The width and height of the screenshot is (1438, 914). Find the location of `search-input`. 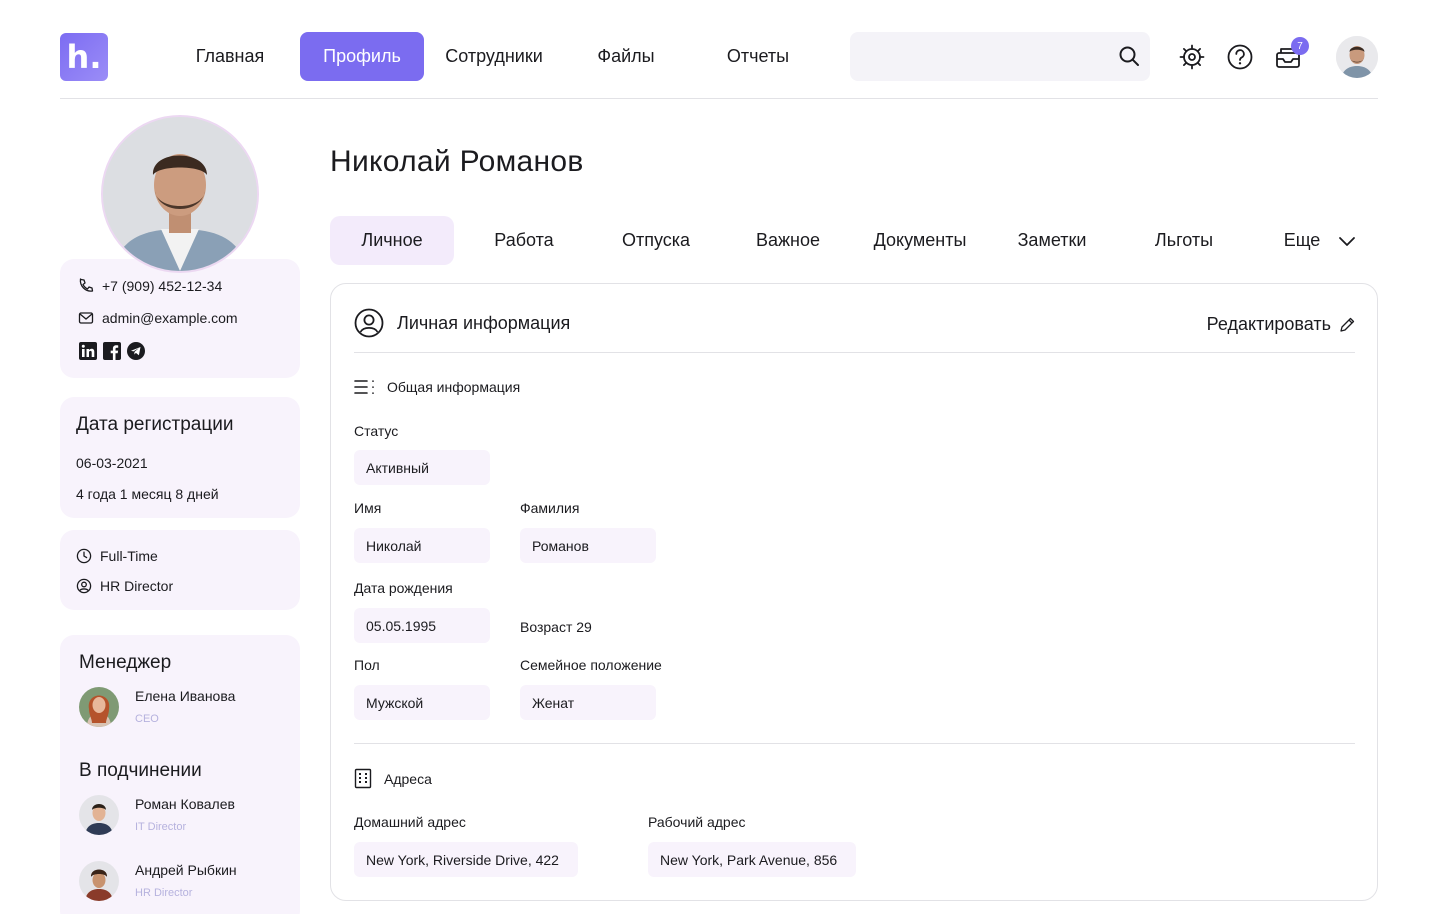

search-input is located at coordinates (986, 56).